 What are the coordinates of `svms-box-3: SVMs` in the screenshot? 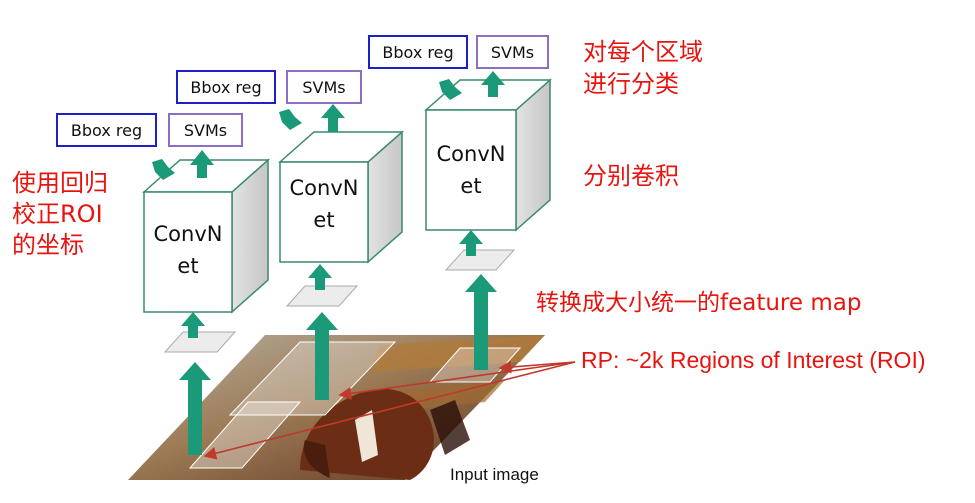 It's located at (512, 52).